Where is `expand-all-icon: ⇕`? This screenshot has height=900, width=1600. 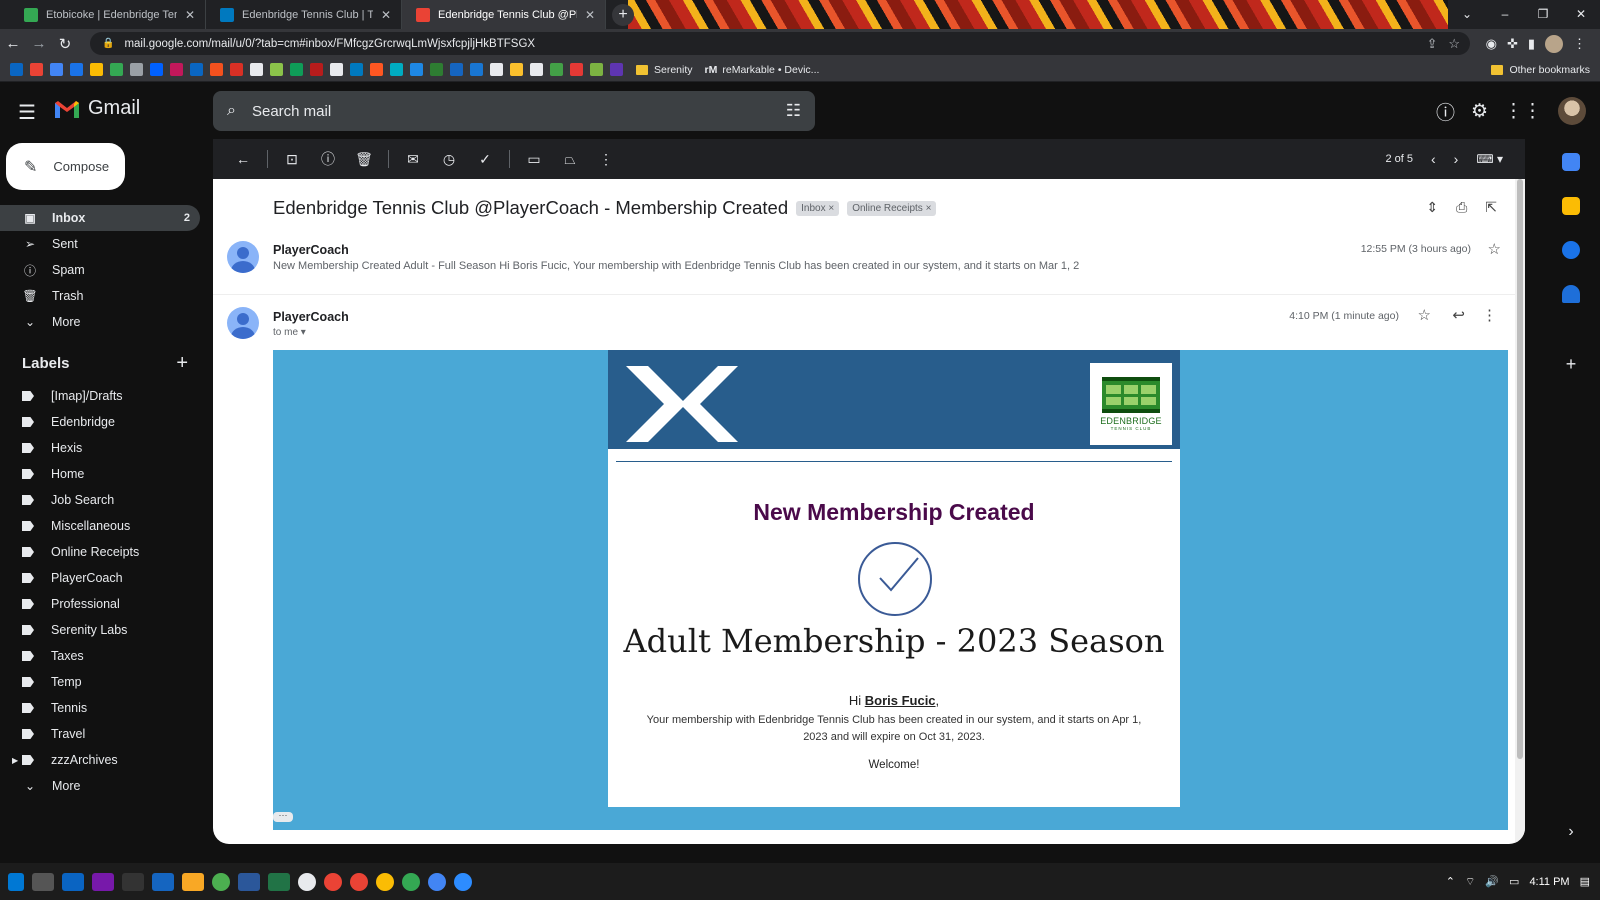
expand-all-icon: ⇕ is located at coordinates (1432, 207).